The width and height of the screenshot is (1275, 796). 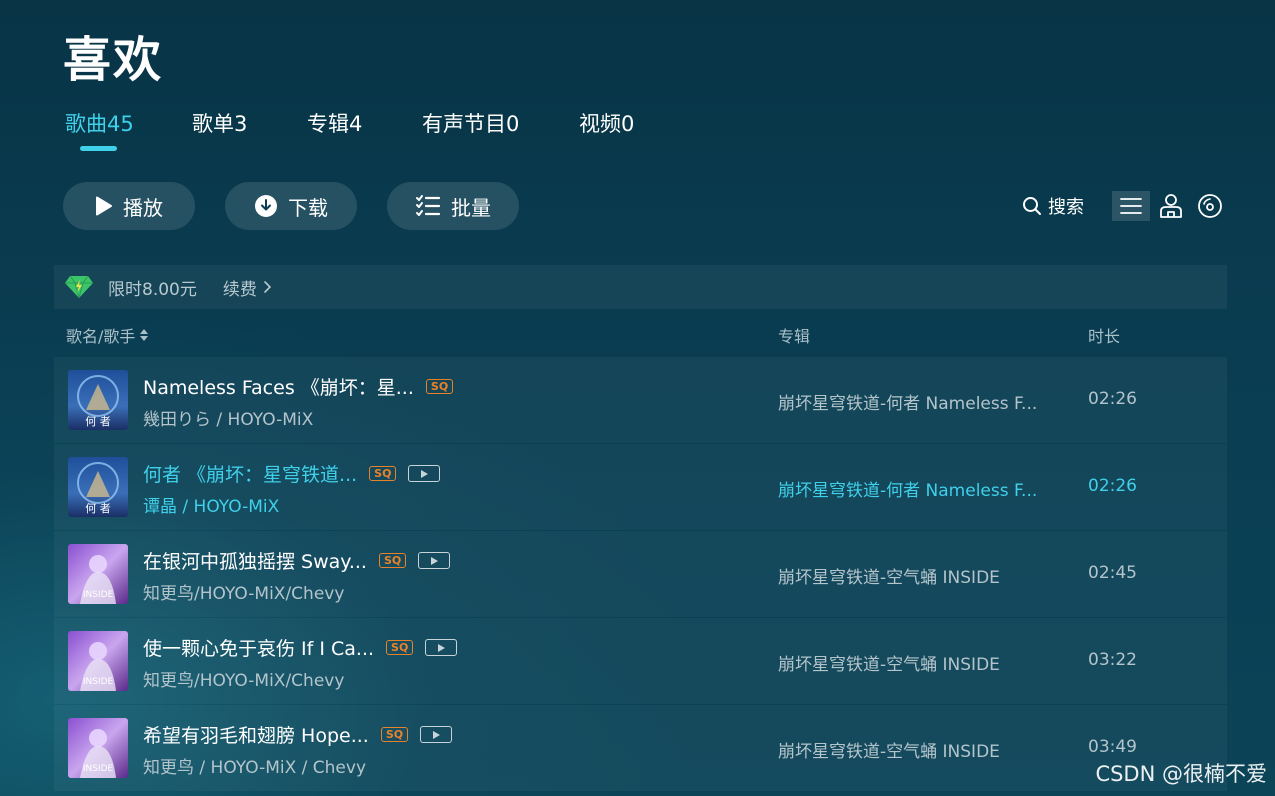 I want to click on song-title-line: 何者 《崩坏：星穹铁道... SQ, so click(x=292, y=473).